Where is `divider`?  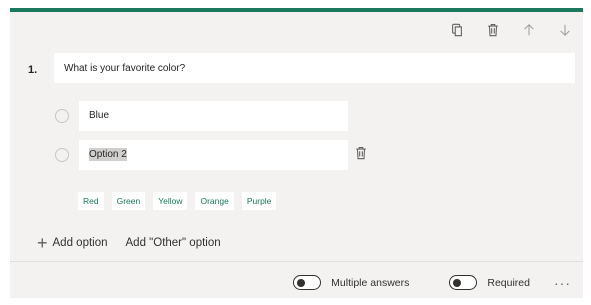
divider is located at coordinates (296, 261).